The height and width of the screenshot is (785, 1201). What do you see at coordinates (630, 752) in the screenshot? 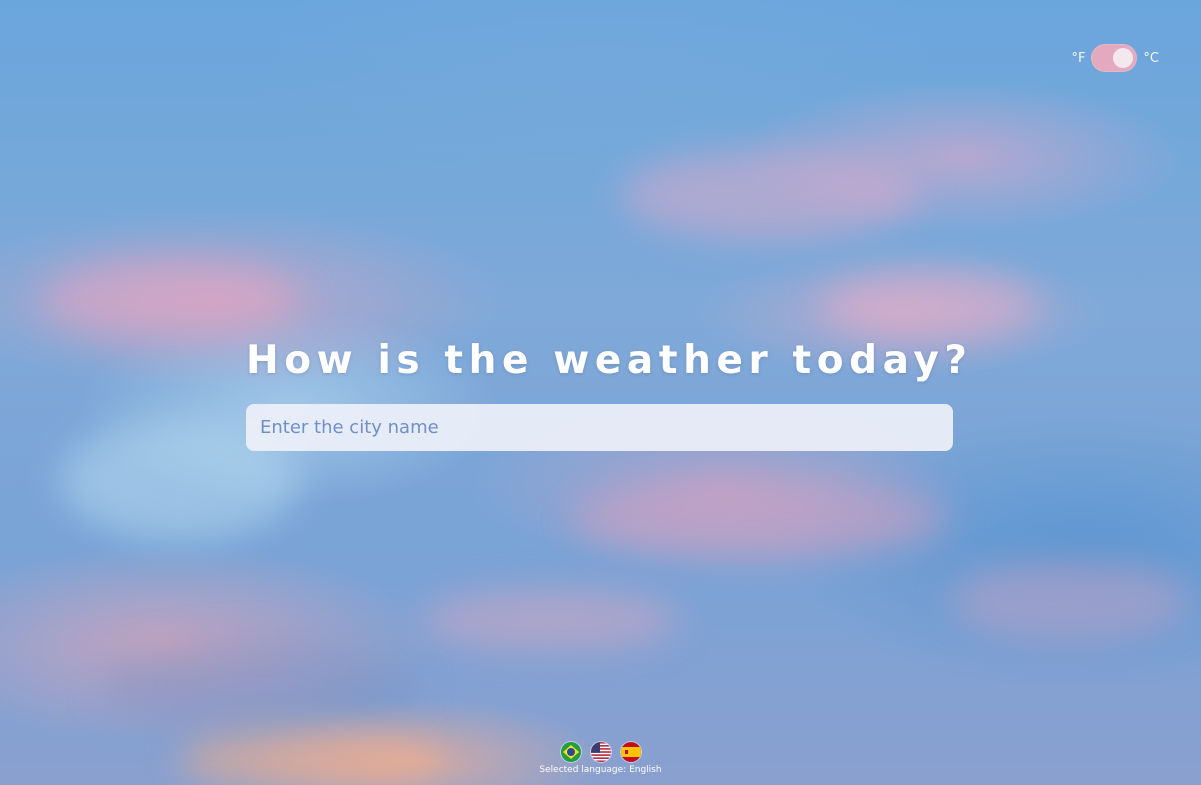
I see `spain-flag-icon` at bounding box center [630, 752].